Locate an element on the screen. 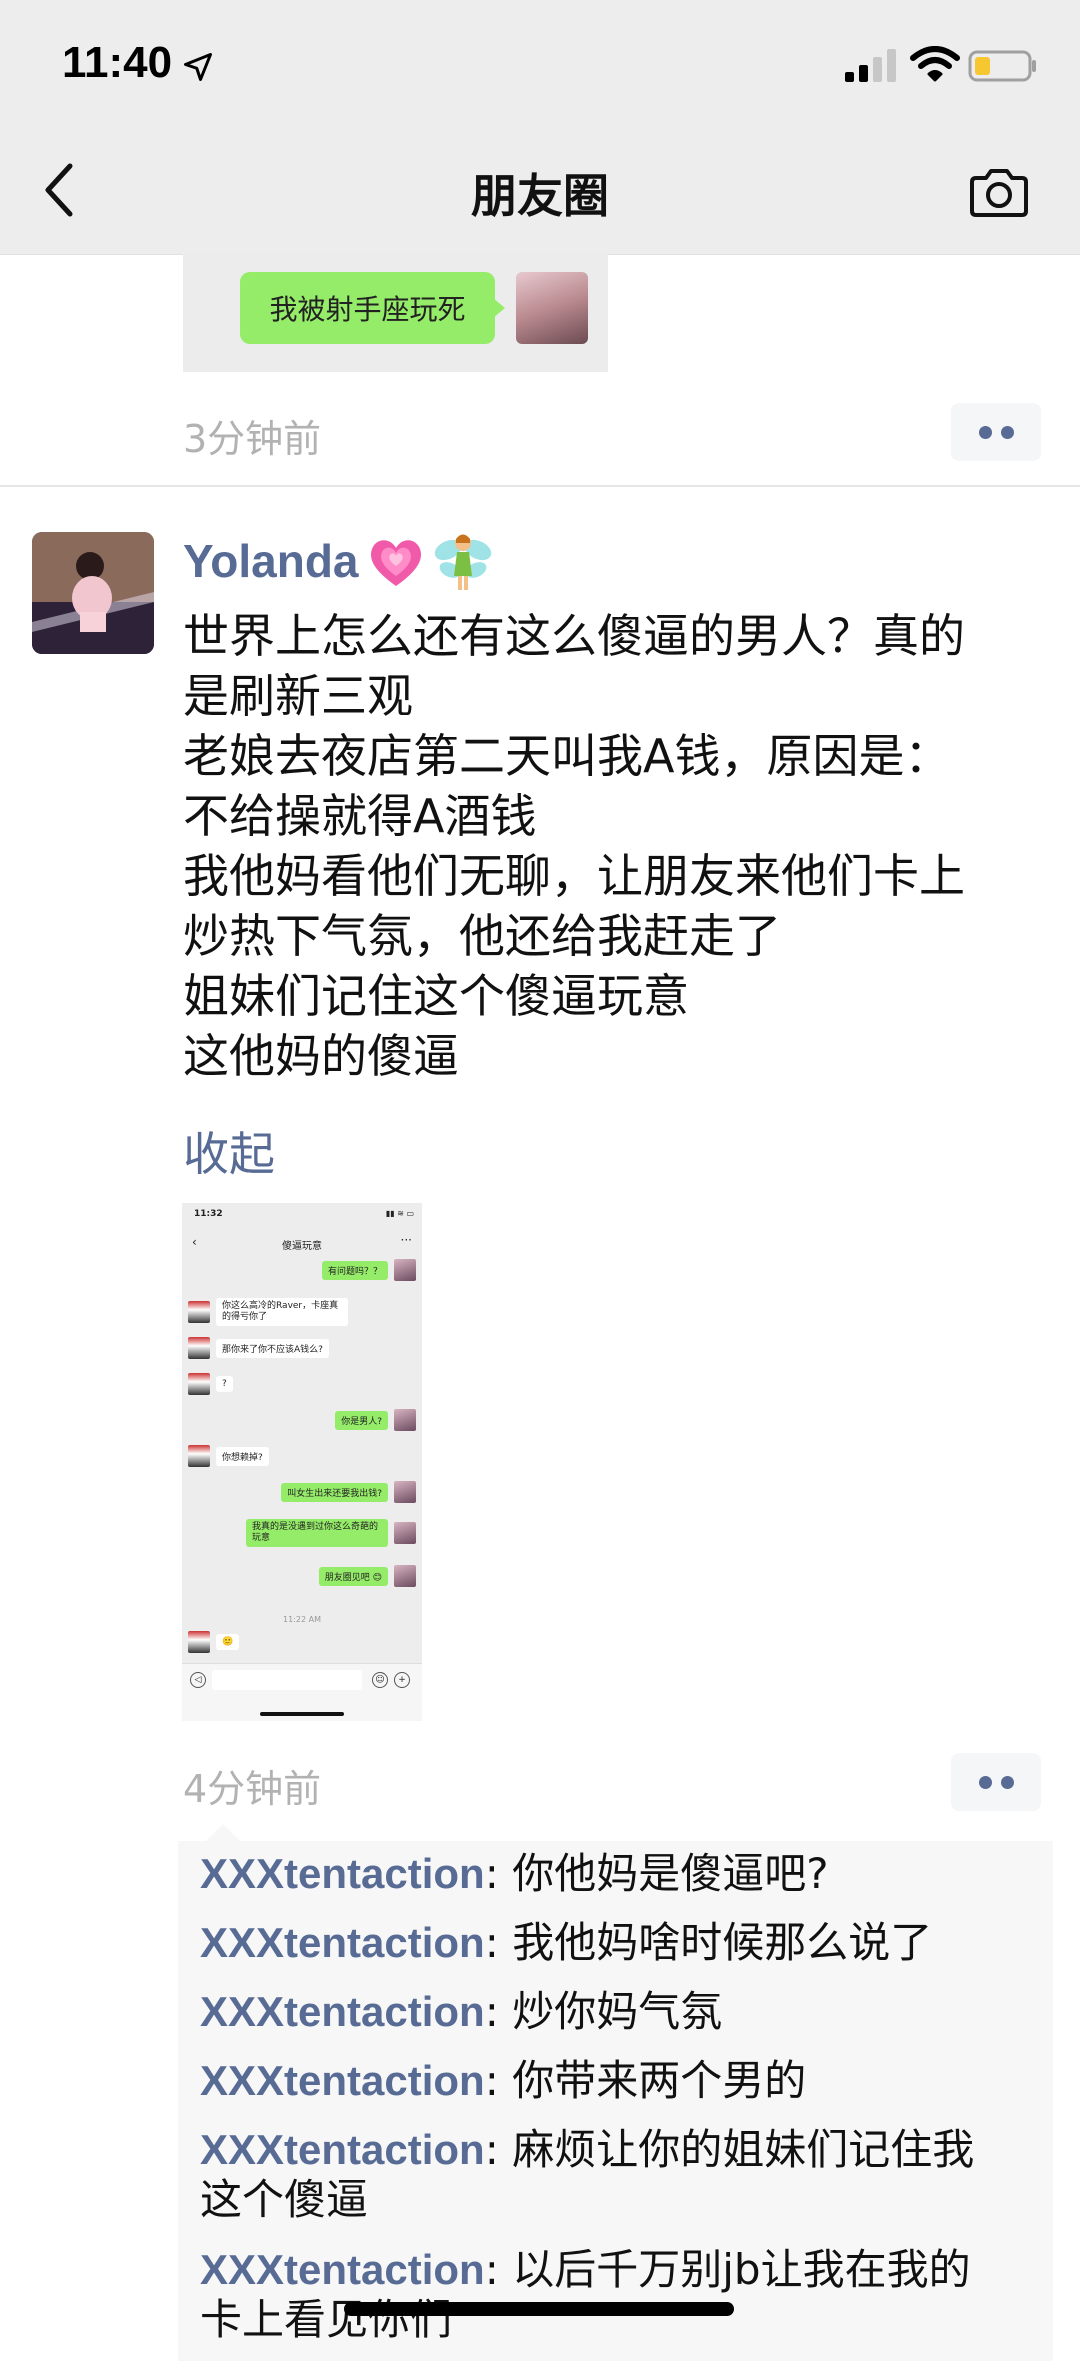  thumb-message: 我真的是没遇到过你这么奇葩的玩意 is located at coordinates (331, 1533).